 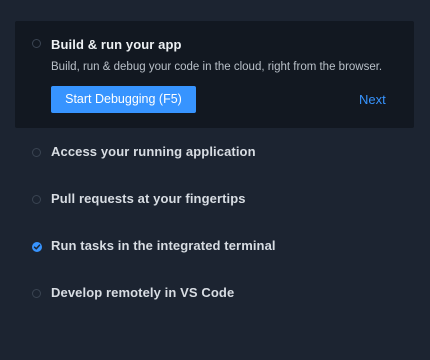 I want to click on step-title: Pull requests at your fingertips, so click(x=148, y=198).